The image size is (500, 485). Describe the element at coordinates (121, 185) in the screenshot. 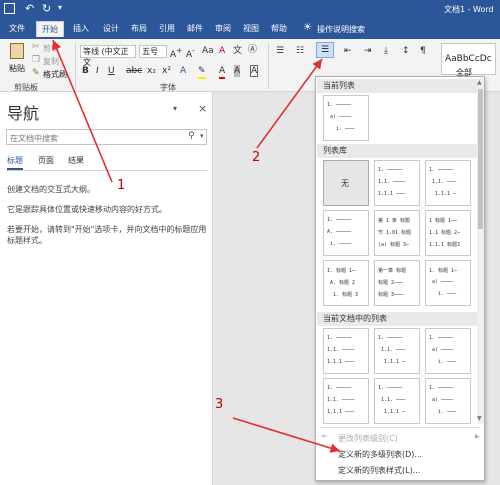

I see `annotation-label-1: 1` at that location.